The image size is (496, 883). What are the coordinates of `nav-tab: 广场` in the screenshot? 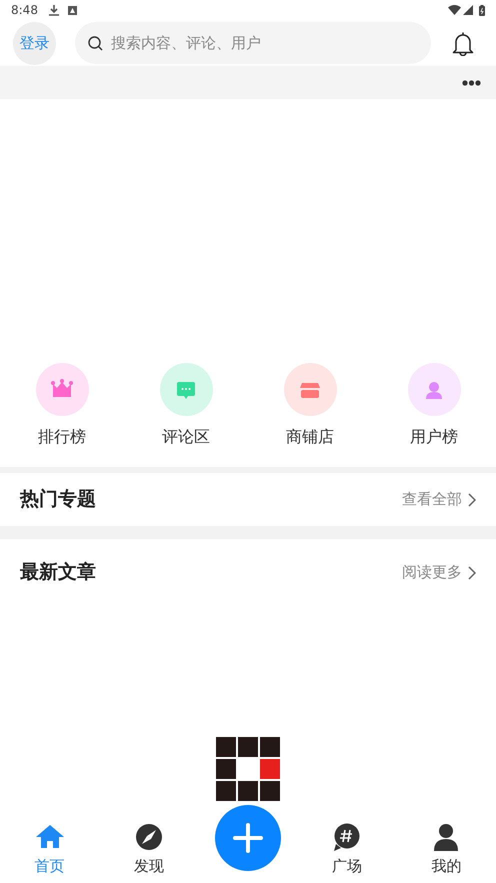 It's located at (347, 849).